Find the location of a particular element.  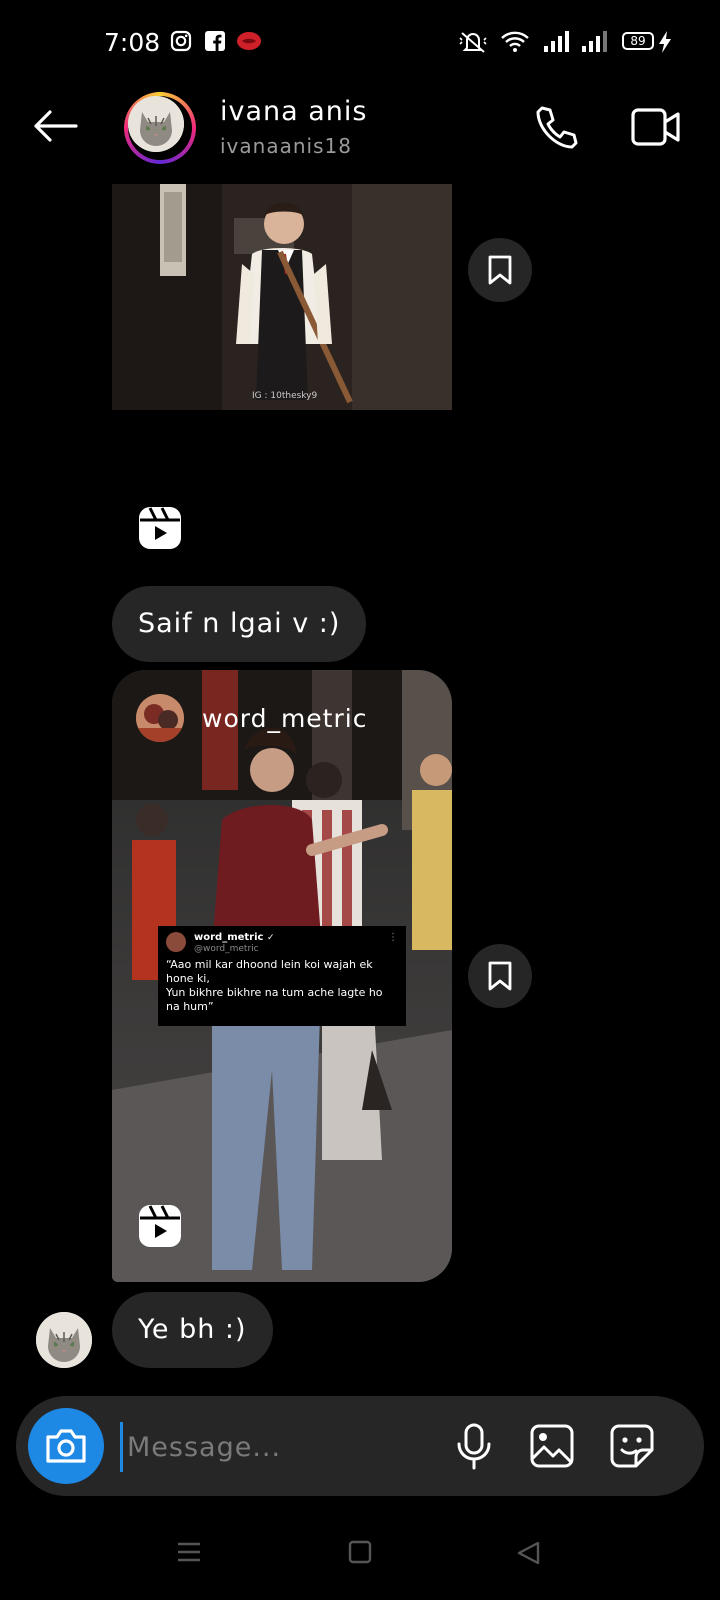

charging-icon is located at coordinates (665, 44).